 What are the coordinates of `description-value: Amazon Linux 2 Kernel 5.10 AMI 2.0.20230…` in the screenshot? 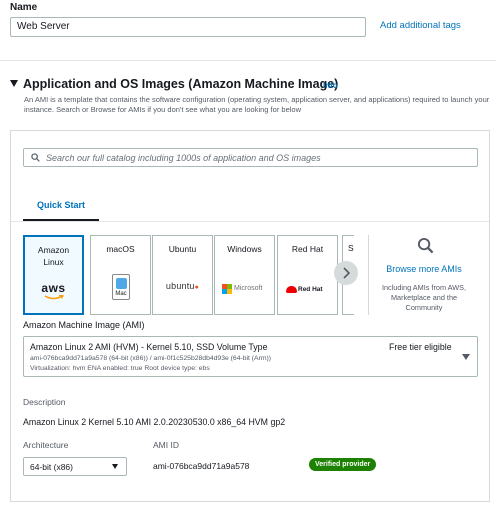 It's located at (154, 422).